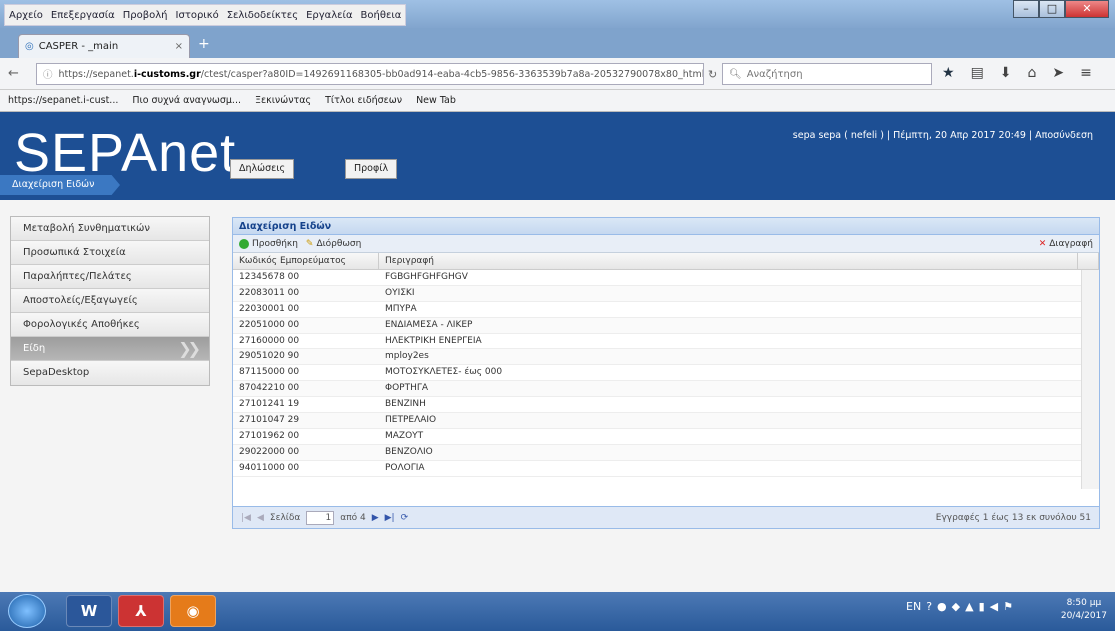 Image resolution: width=1115 pixels, height=631 pixels. I want to click on tray-icon: ◆, so click(956, 606).